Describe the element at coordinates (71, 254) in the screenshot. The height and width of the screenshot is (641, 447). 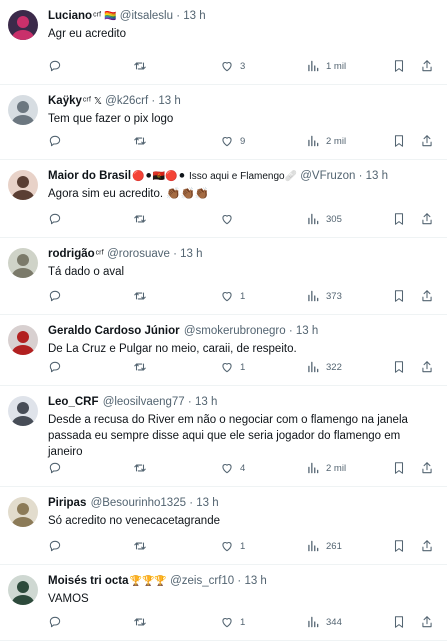
I see `display-name: rodrigão` at that location.